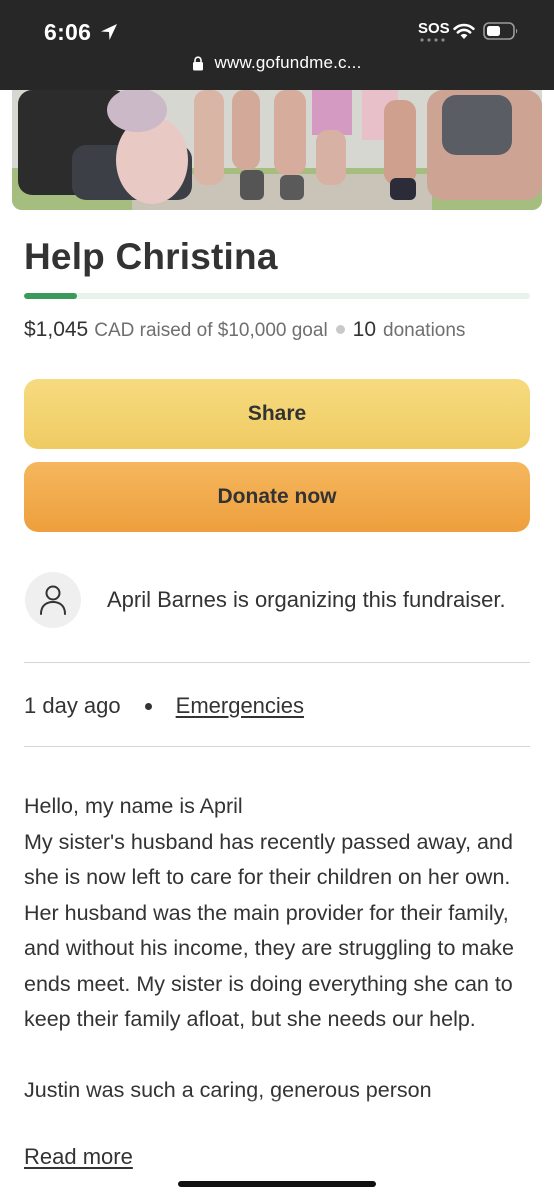 This screenshot has height=1200, width=554. What do you see at coordinates (109, 32) in the screenshot?
I see `location-arrow-icon` at bounding box center [109, 32].